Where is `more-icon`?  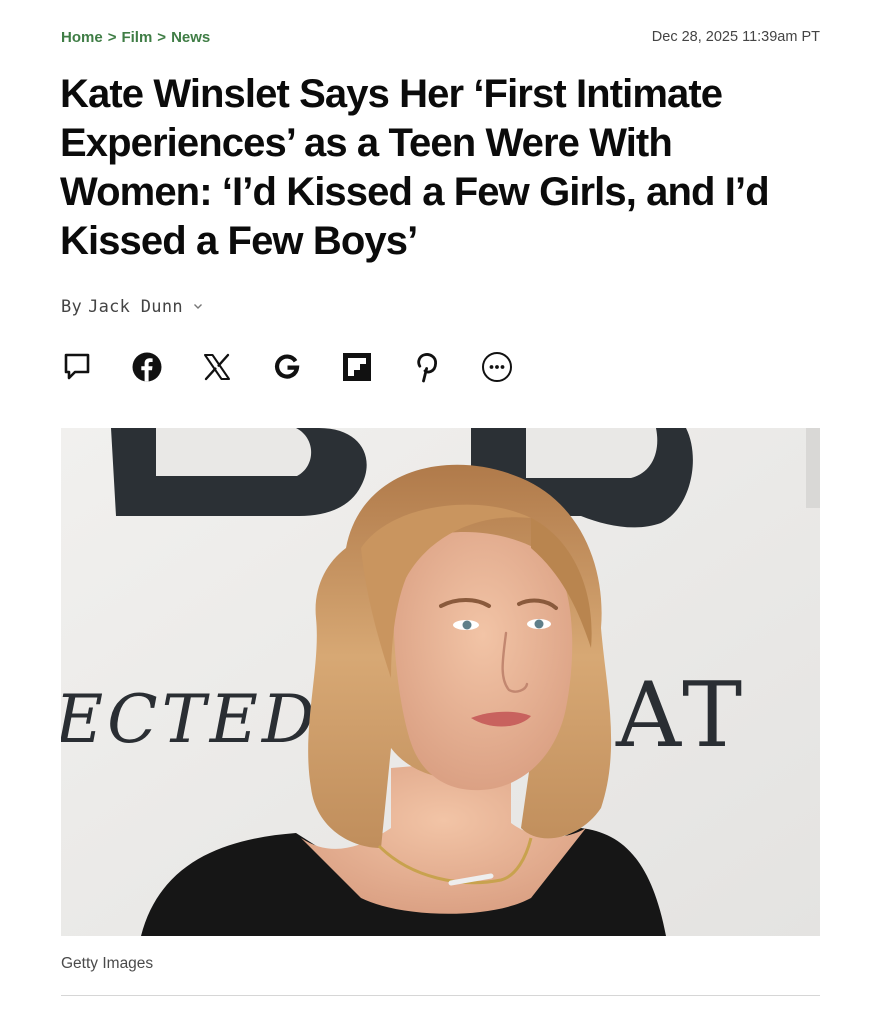 more-icon is located at coordinates (497, 367).